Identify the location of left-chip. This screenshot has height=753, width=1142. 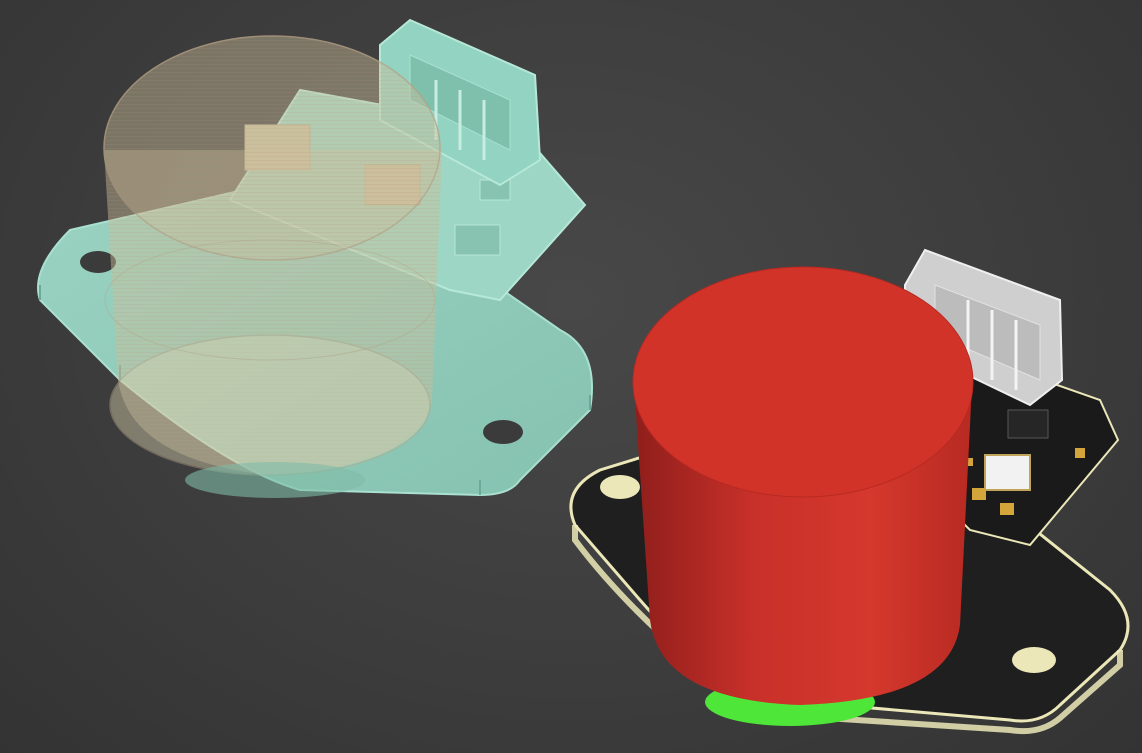
(477, 240).